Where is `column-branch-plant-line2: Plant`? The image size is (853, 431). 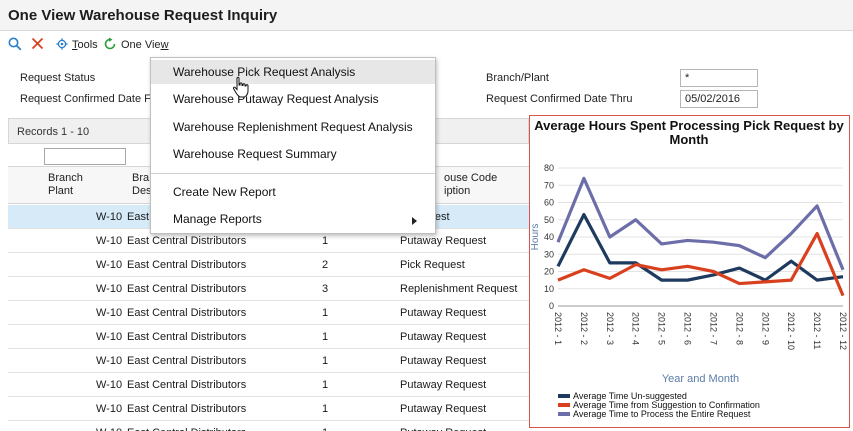 column-branch-plant-line2: Plant is located at coordinates (61, 191).